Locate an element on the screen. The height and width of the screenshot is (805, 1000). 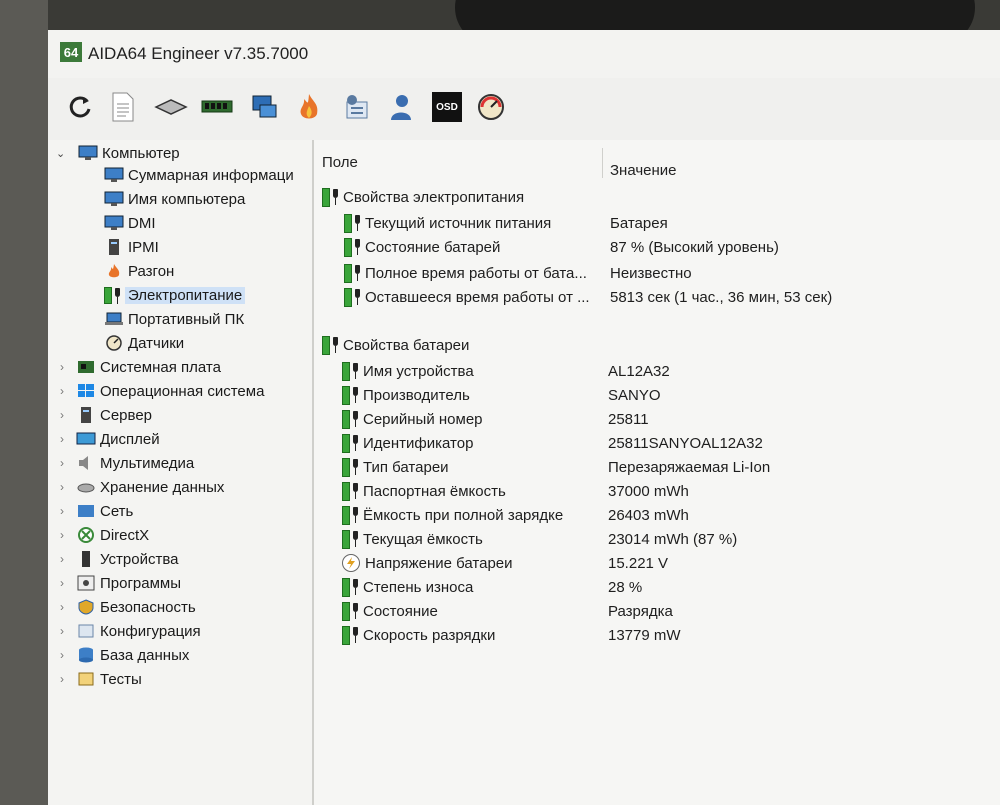
tree-item-directx: › DirectX is located at coordinates (104, 535).